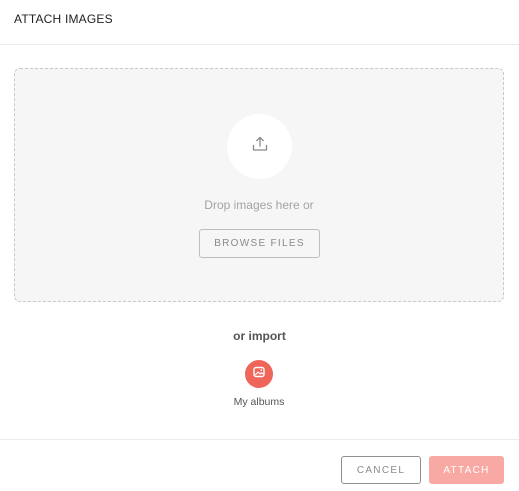  I want to click on dialog-title: ATTACH IMAGES, so click(63, 19).